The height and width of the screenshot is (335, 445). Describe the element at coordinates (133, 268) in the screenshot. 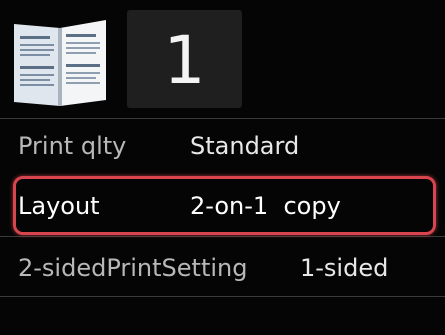

I see `setting-label: 2-sidedPrintSetting` at that location.